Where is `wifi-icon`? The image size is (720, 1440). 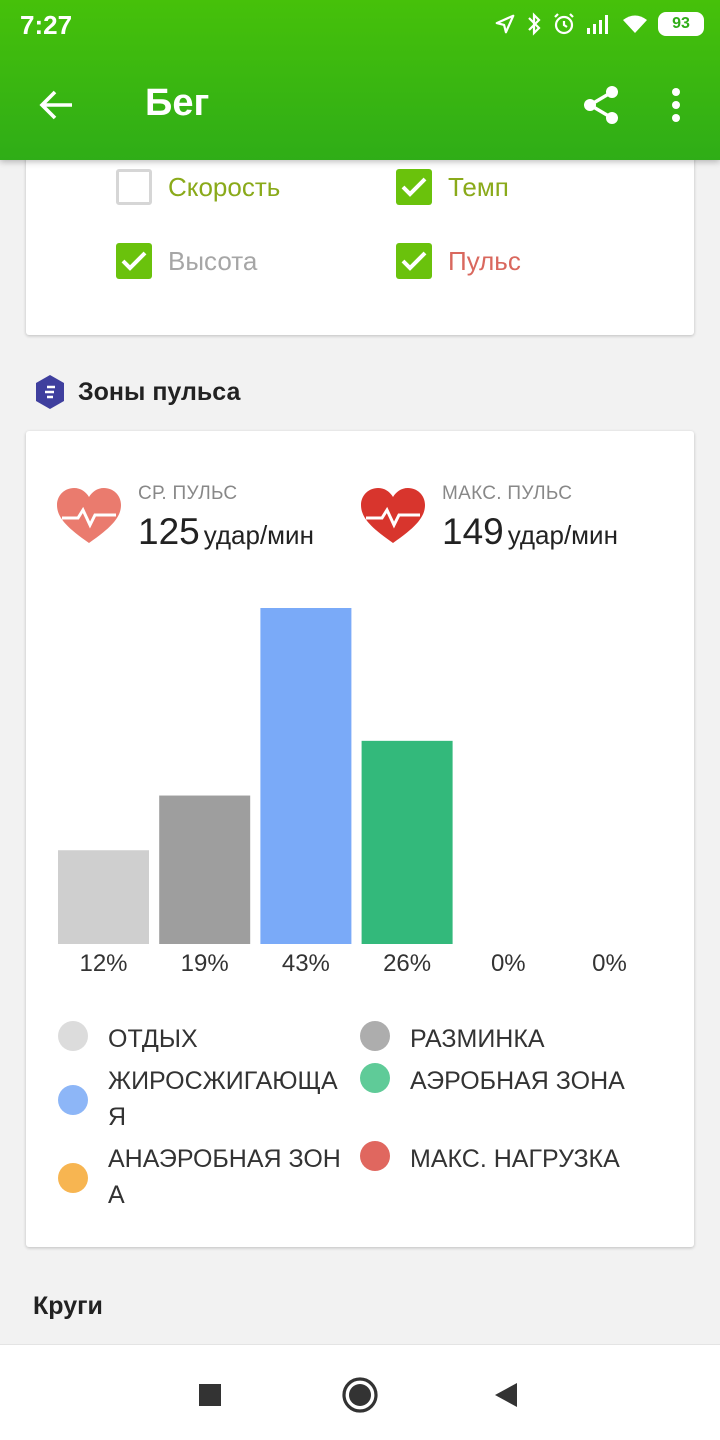
wifi-icon is located at coordinates (635, 24).